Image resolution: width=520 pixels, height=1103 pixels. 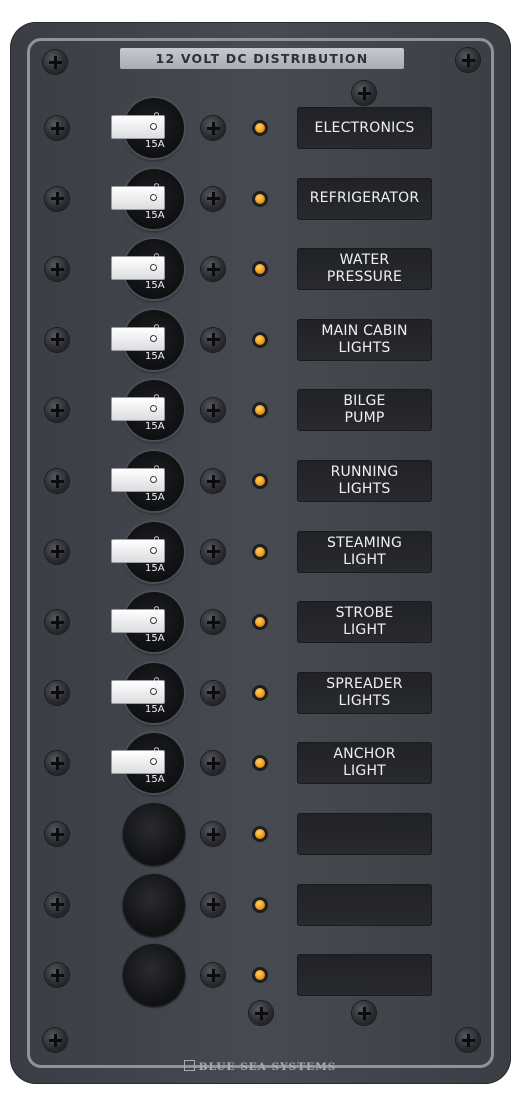 I want to click on circuit-label-plate: BILGE PUMP, so click(x=364, y=410).